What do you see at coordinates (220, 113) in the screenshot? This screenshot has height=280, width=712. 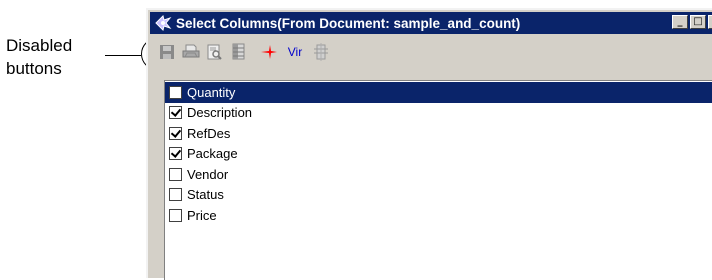 I see `list-item-label: Description` at bounding box center [220, 113].